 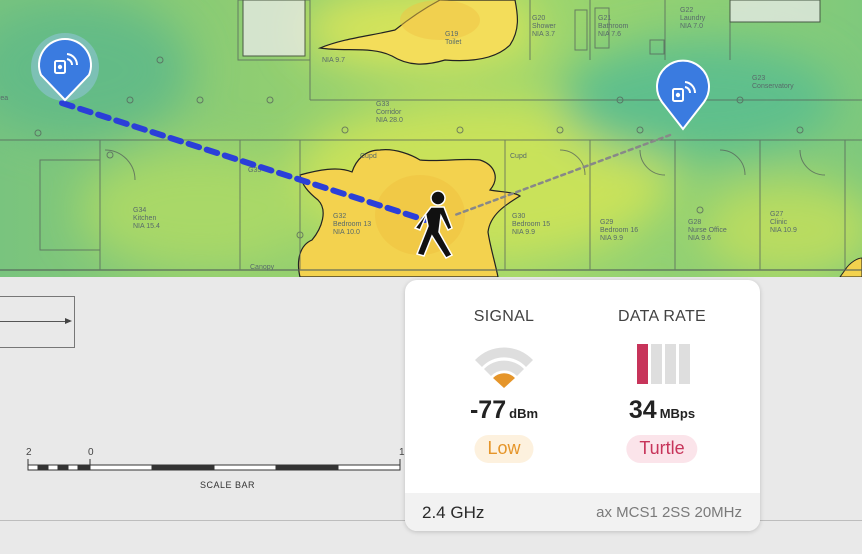 What do you see at coordinates (543, 34) in the screenshot?
I see `room-label: NIA 3.7` at bounding box center [543, 34].